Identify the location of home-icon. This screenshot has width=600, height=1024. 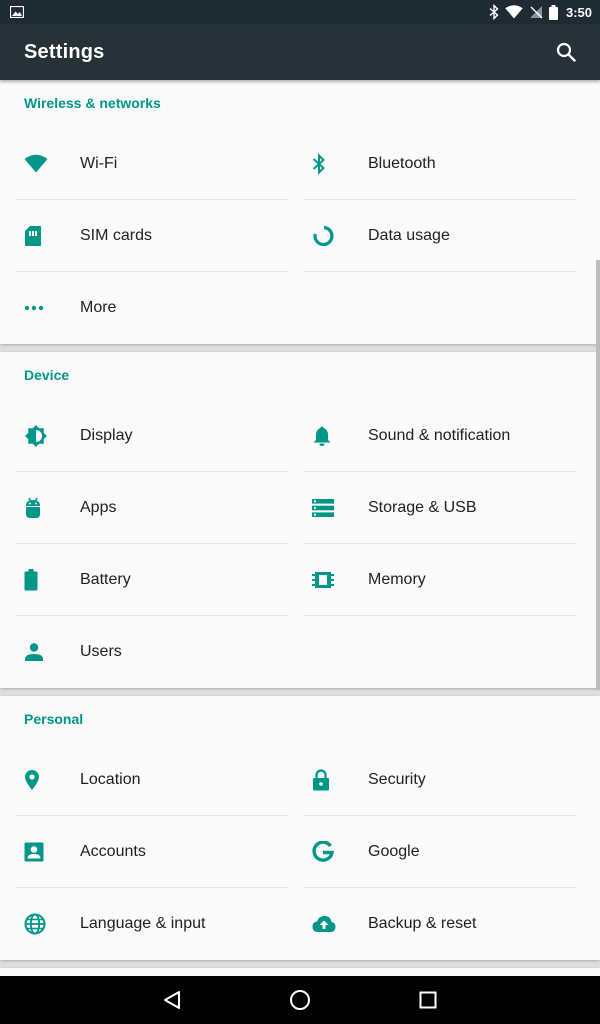
(300, 1000).